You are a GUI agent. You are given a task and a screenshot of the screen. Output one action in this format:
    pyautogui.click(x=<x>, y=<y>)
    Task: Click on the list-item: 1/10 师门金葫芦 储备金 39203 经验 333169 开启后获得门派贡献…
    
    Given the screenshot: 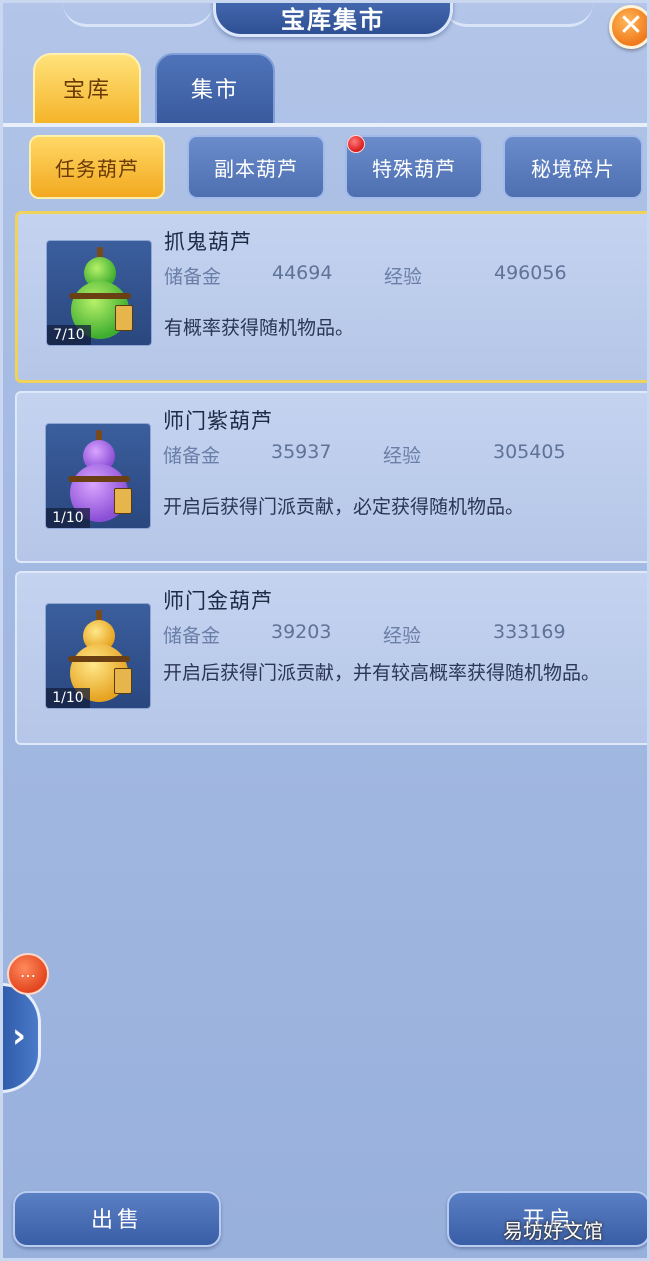 What is the action you would take?
    pyautogui.click(x=331, y=658)
    